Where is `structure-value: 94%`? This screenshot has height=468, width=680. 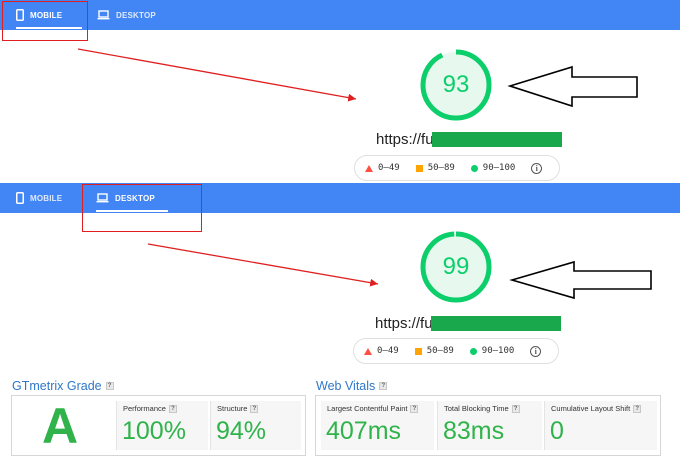
structure-value: 94% is located at coordinates (241, 431).